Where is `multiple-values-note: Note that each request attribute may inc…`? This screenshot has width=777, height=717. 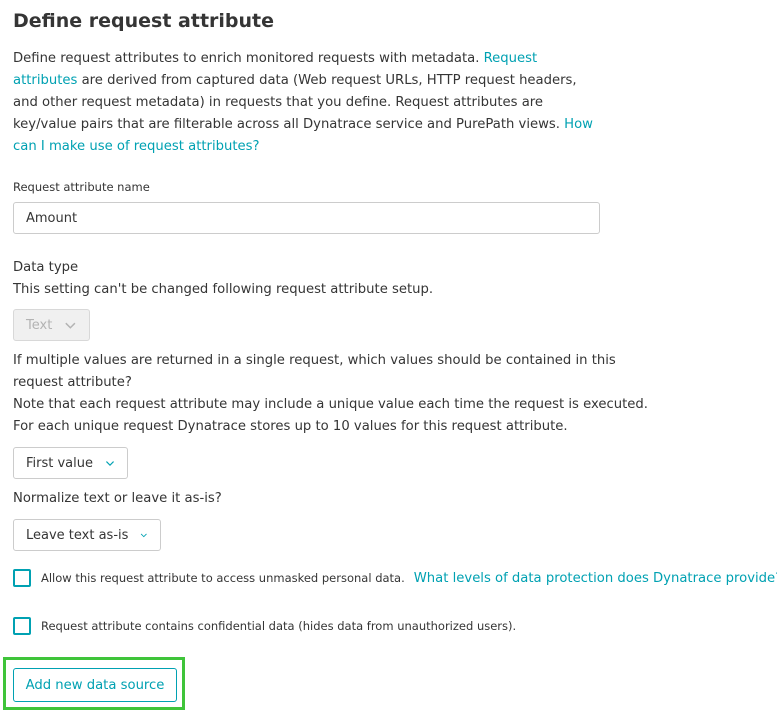
multiple-values-note: Note that each request attribute may inc… is located at coordinates (330, 404).